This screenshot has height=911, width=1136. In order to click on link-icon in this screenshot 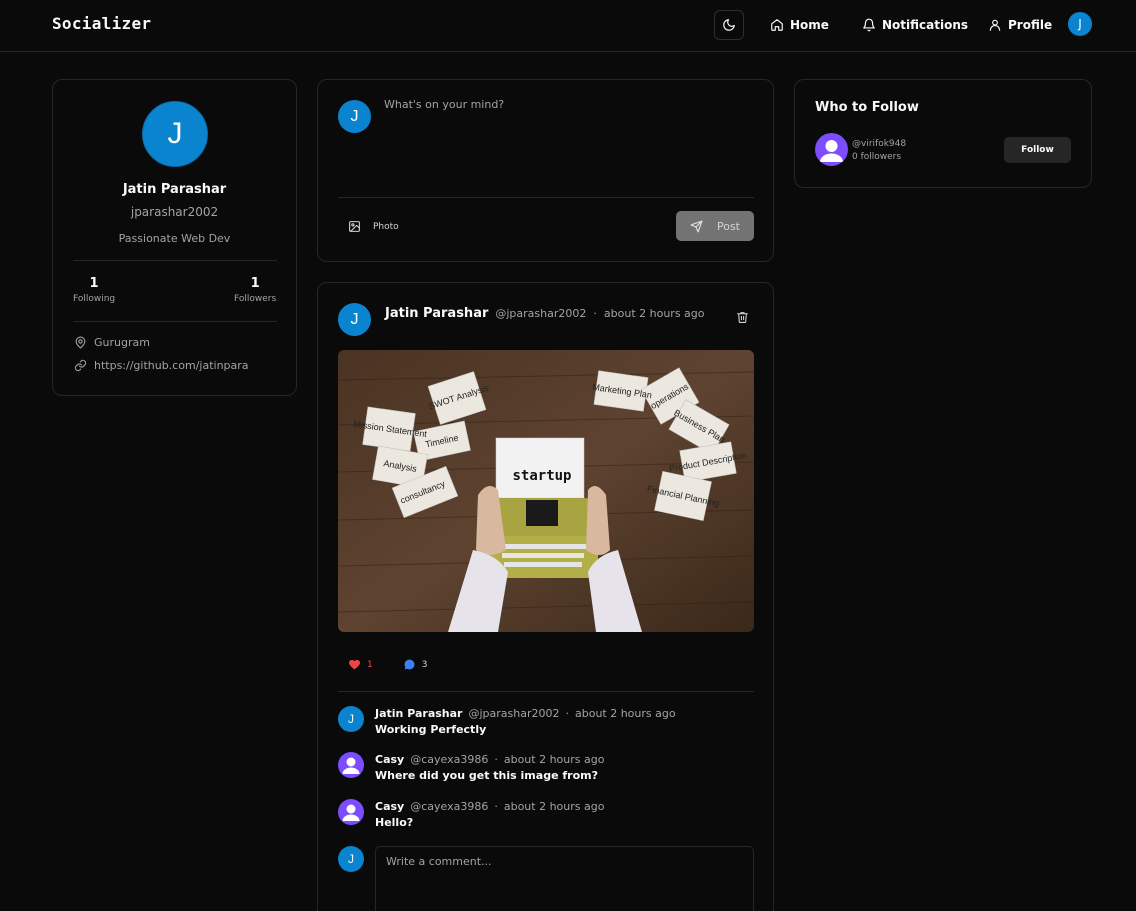, I will do `click(80, 365)`.